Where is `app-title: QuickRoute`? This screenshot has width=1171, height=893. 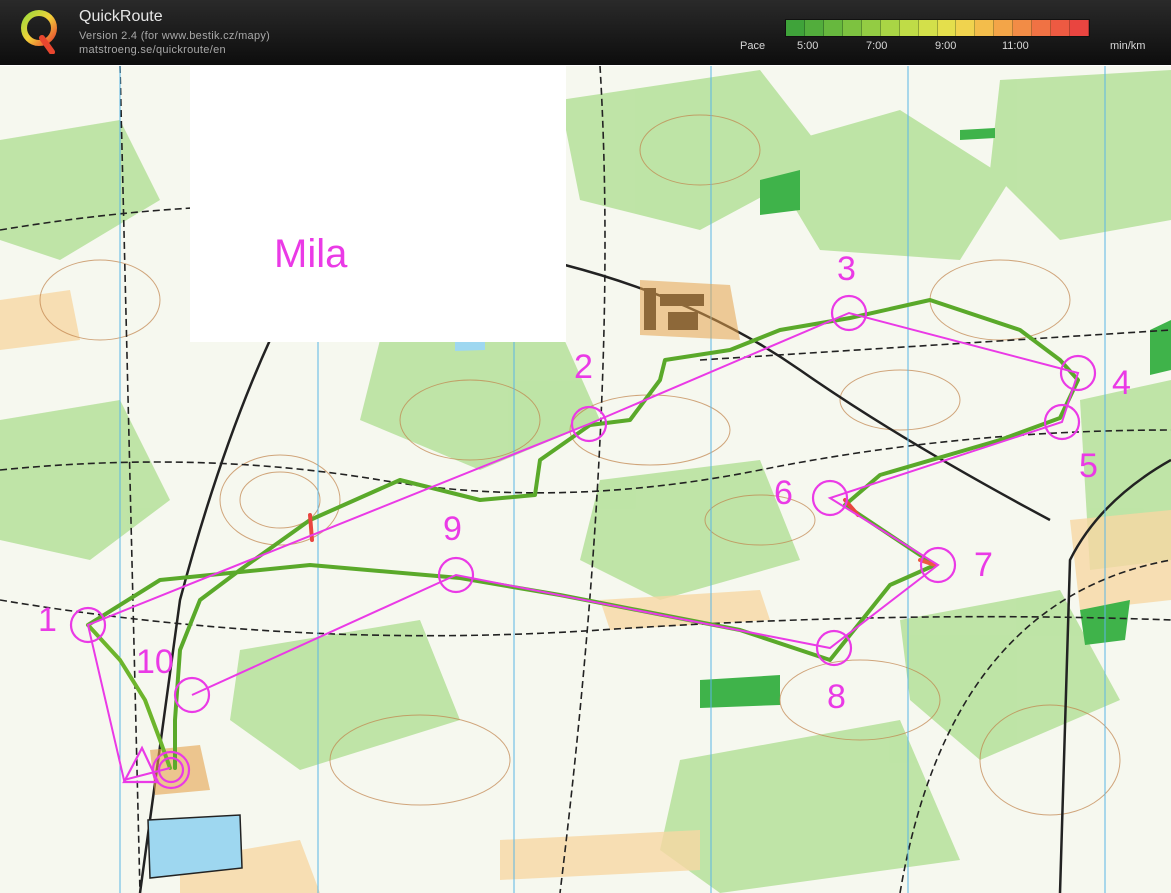
app-title: QuickRoute is located at coordinates (121, 16).